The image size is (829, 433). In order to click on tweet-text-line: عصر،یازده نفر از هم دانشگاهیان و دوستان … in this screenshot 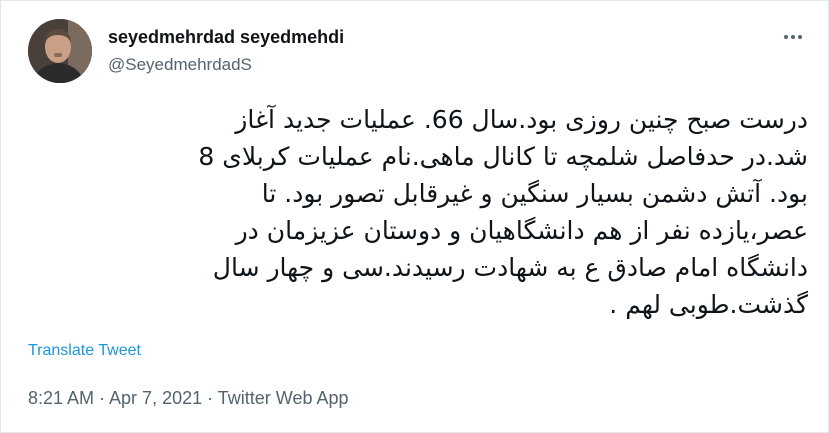, I will do `click(521, 230)`.